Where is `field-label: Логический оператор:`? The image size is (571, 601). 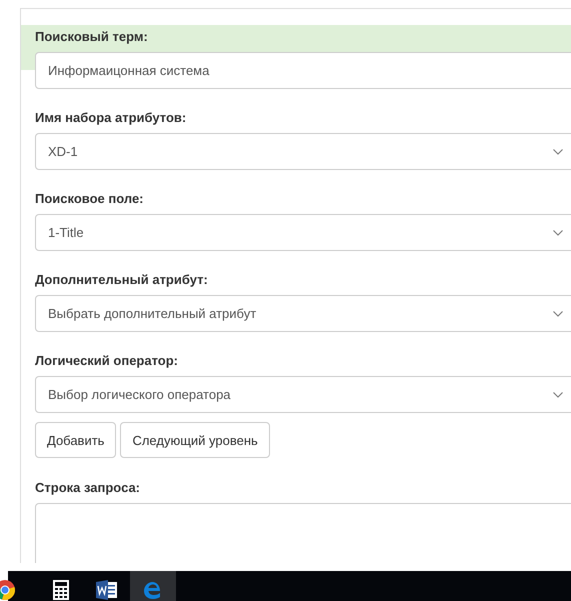 field-label: Логический оператор: is located at coordinates (107, 359).